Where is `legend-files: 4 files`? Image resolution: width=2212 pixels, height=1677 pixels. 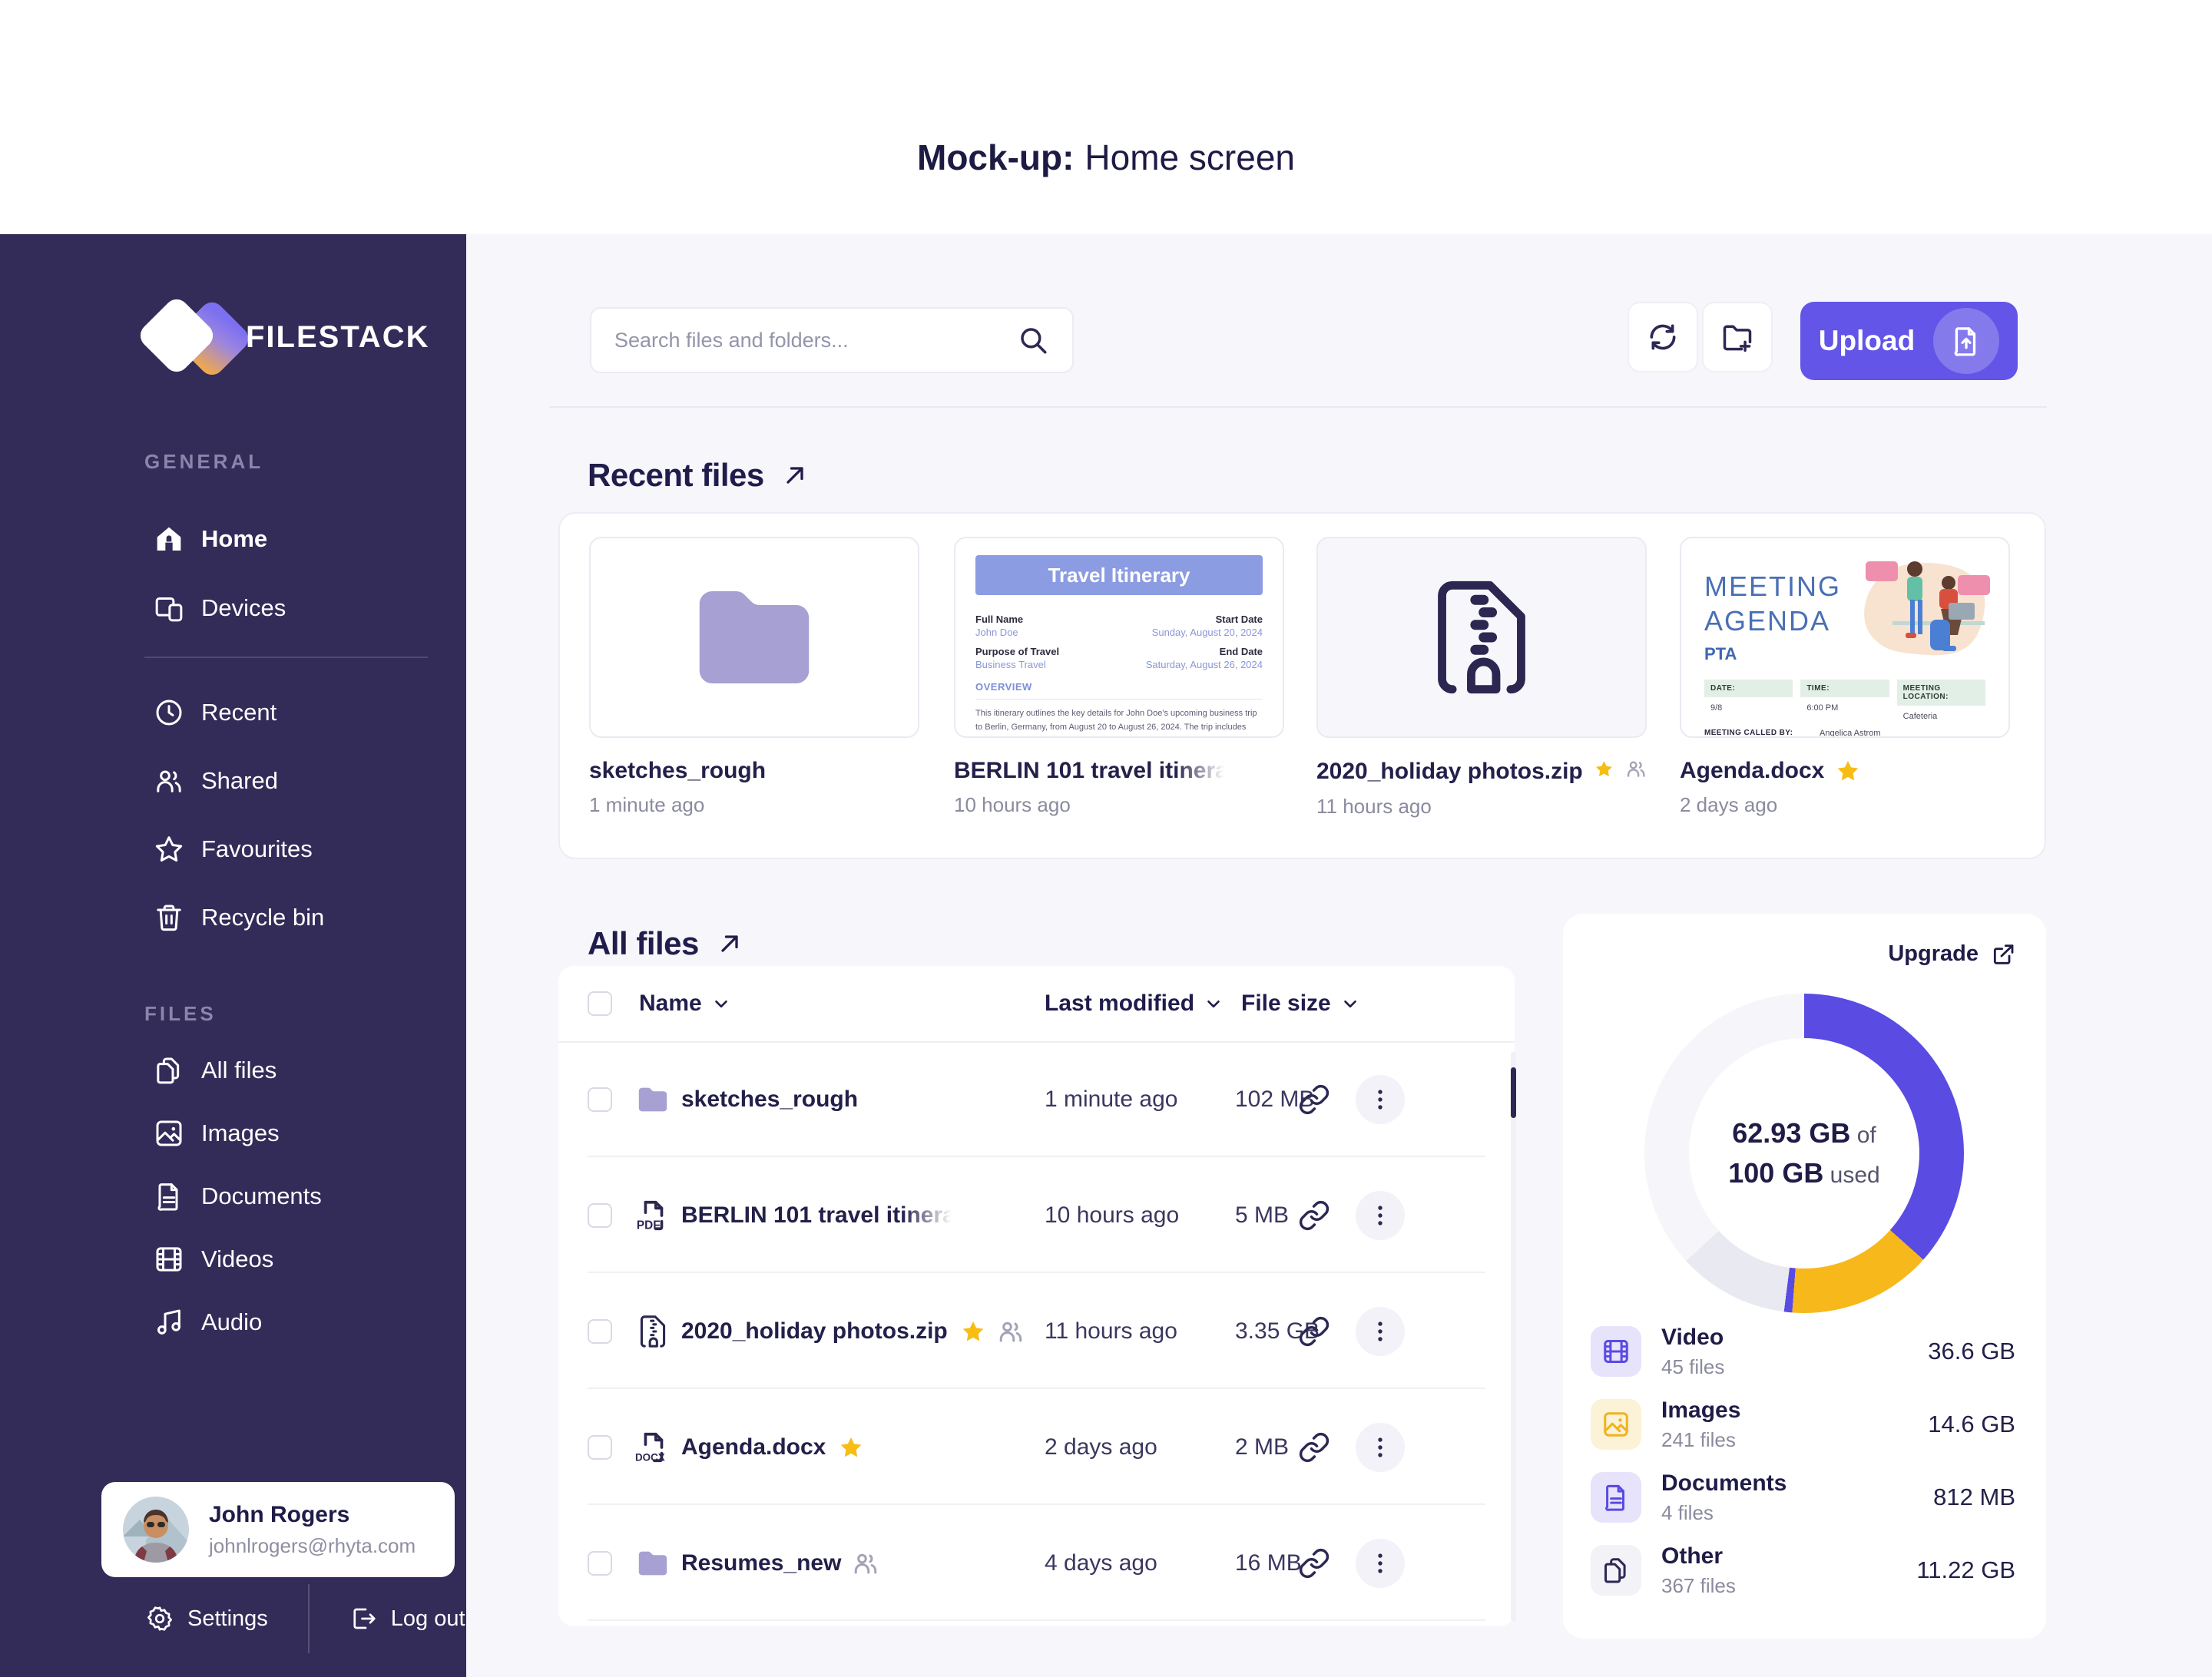 legend-files: 4 files is located at coordinates (1688, 1512).